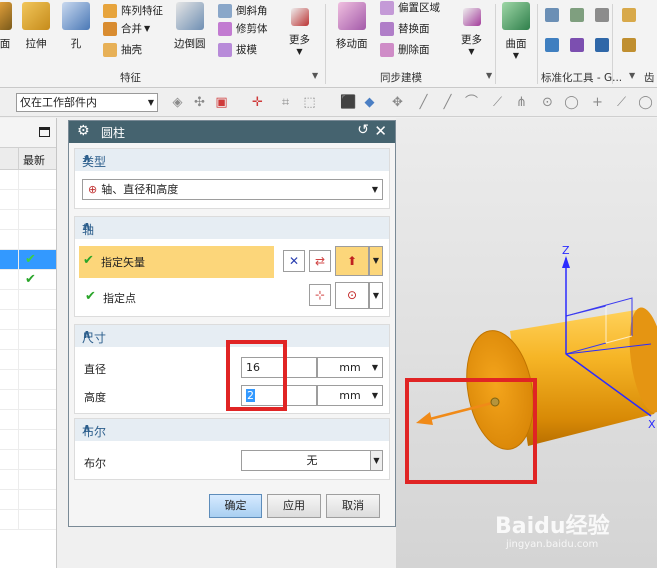 Image resolution: width=657 pixels, height=568 pixels. What do you see at coordinates (235, 506) in the screenshot?
I see `ok-button: 确定` at bounding box center [235, 506].